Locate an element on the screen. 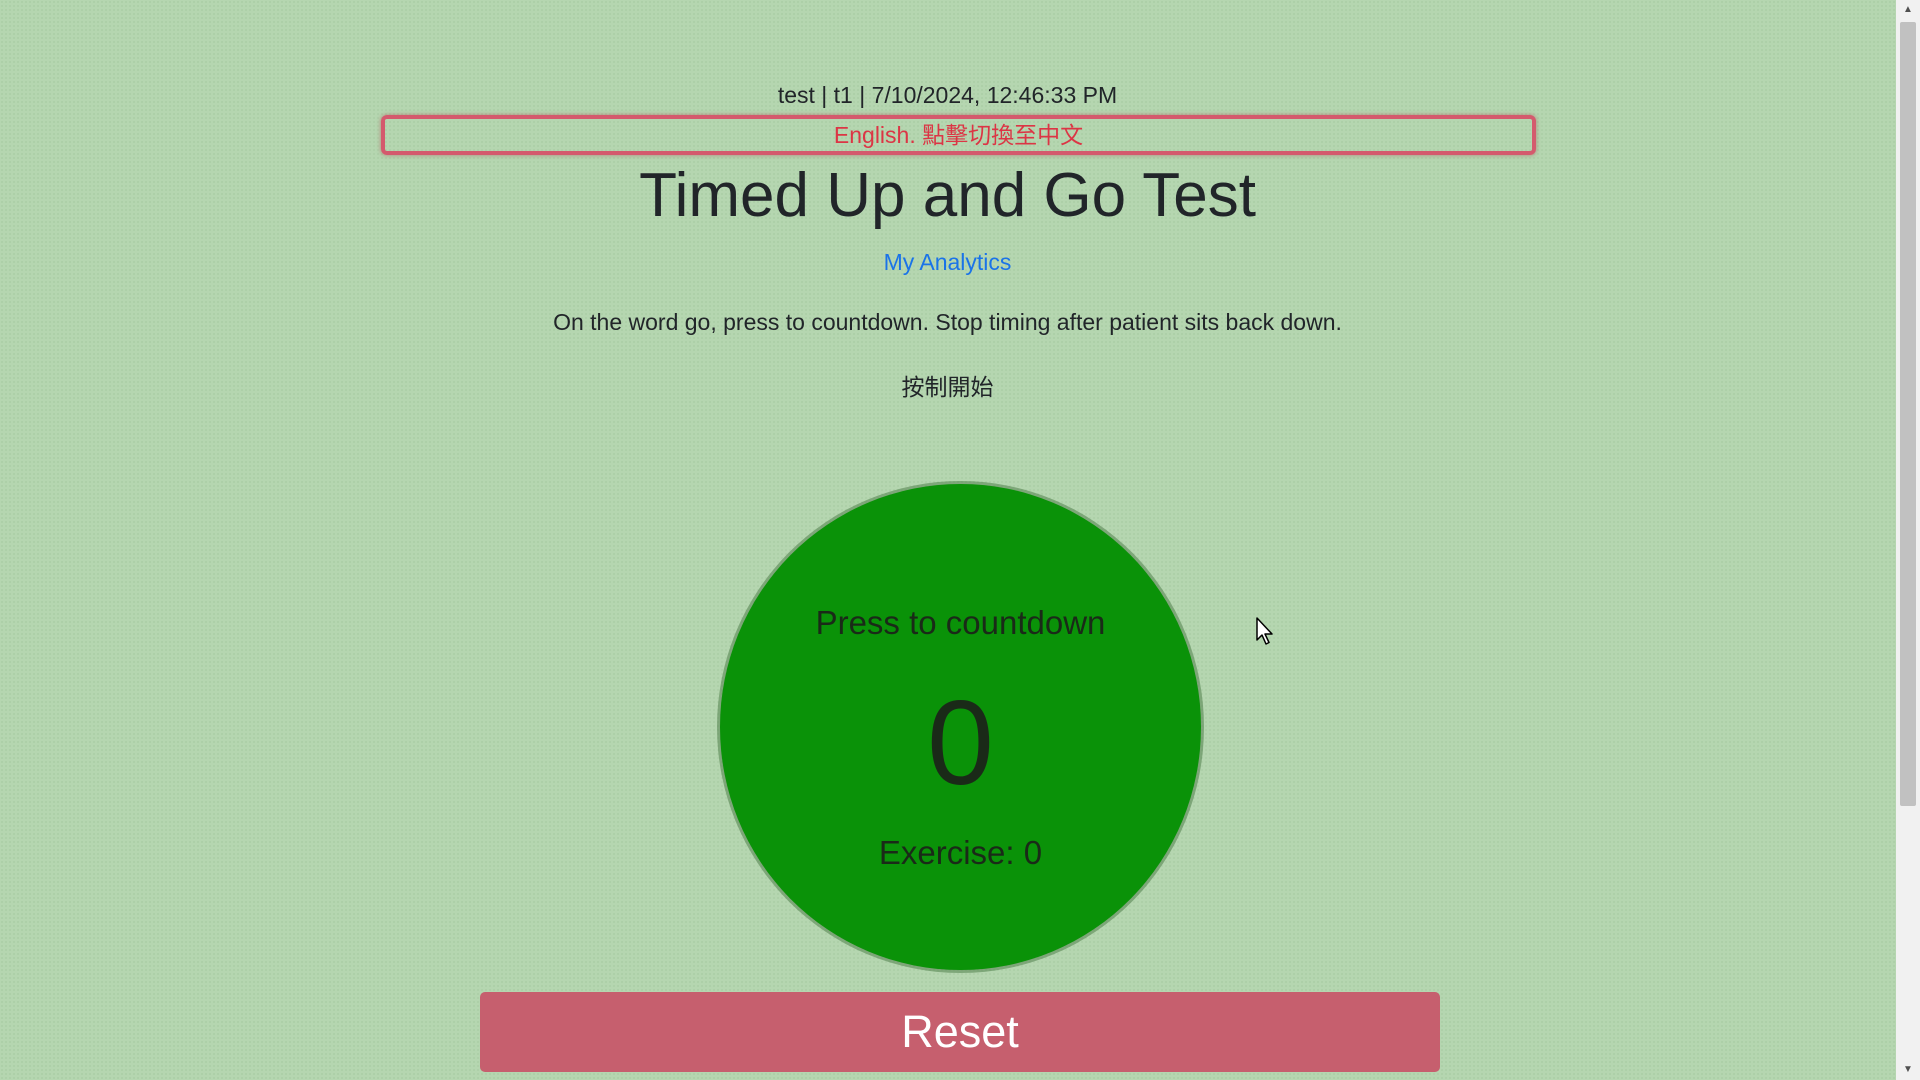 This screenshot has width=1920, height=1080. my-analytics-link: My Analytics is located at coordinates (947, 262).